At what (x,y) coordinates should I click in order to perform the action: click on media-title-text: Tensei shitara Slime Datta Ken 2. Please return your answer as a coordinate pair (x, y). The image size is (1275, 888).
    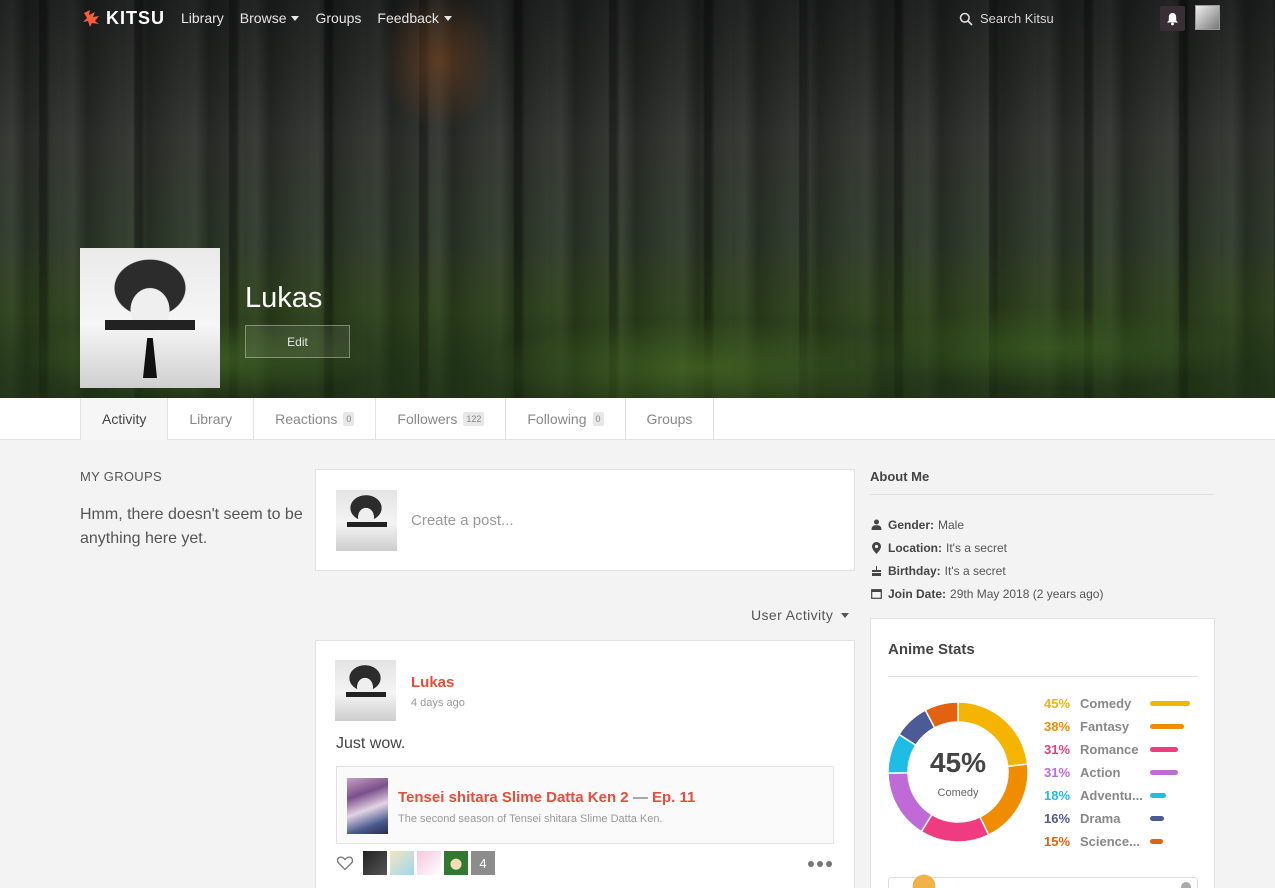
    Looking at the image, I should click on (513, 797).